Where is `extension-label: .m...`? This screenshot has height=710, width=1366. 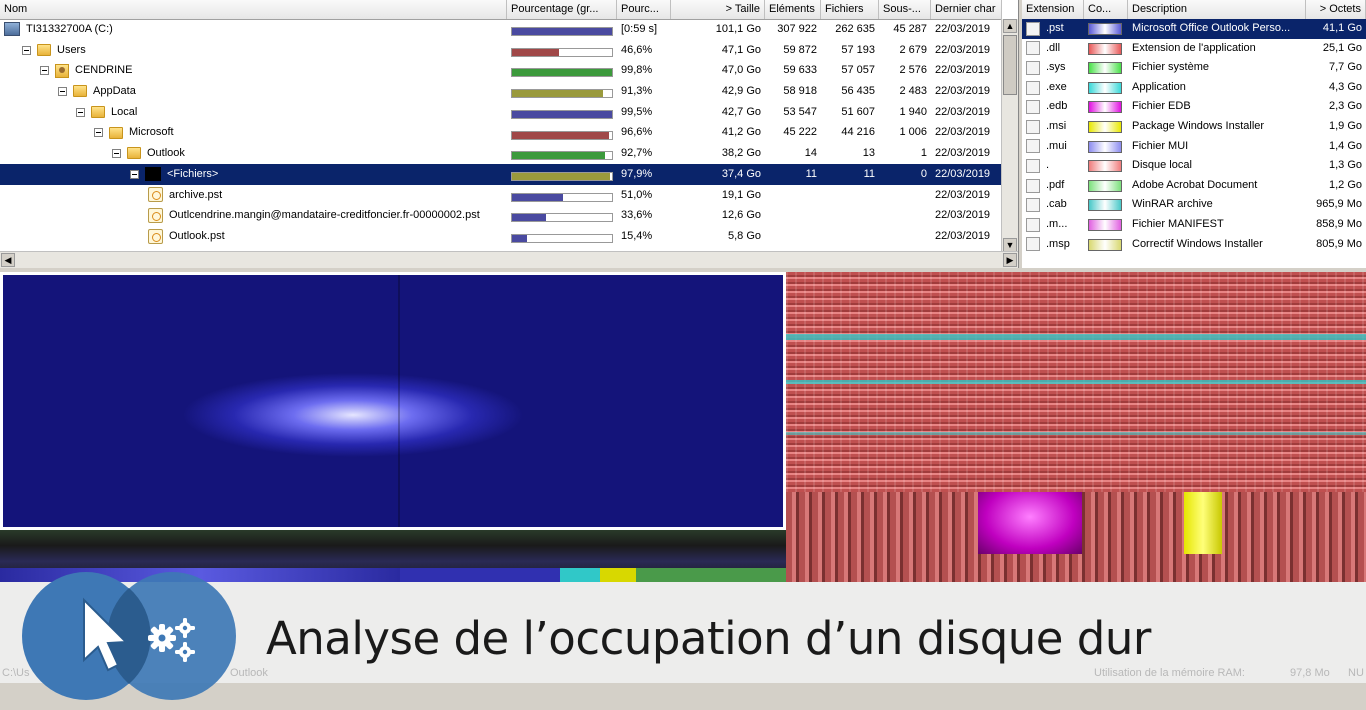 extension-label: .m... is located at coordinates (1057, 223).